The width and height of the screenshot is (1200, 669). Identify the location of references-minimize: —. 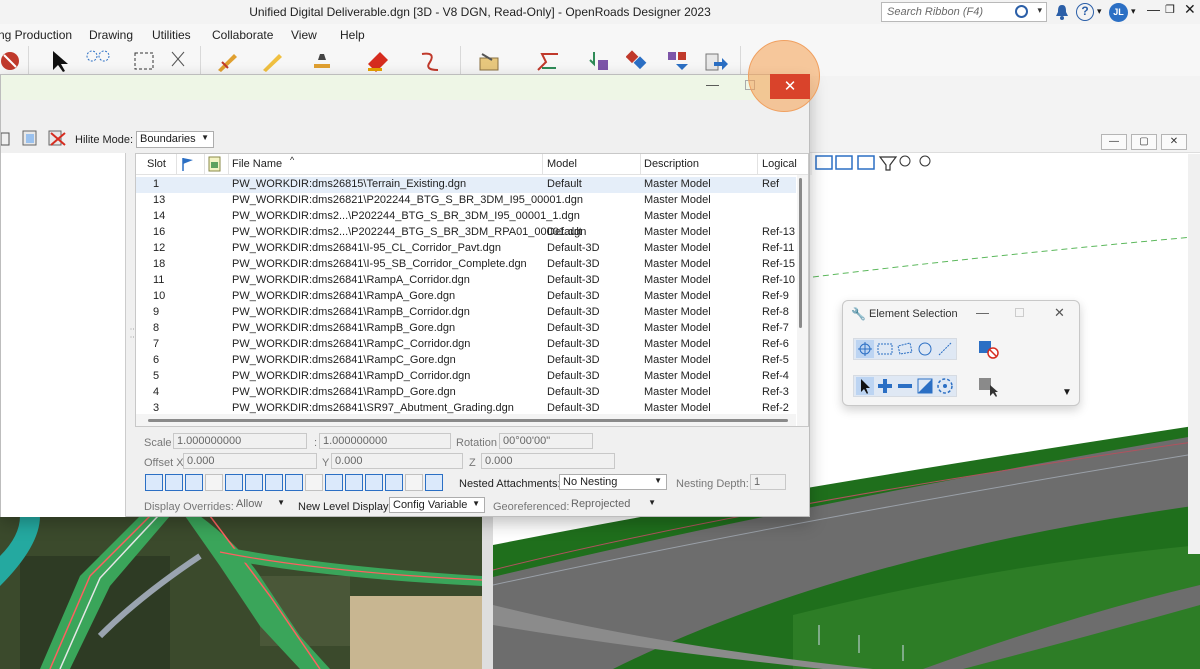
(712, 84).